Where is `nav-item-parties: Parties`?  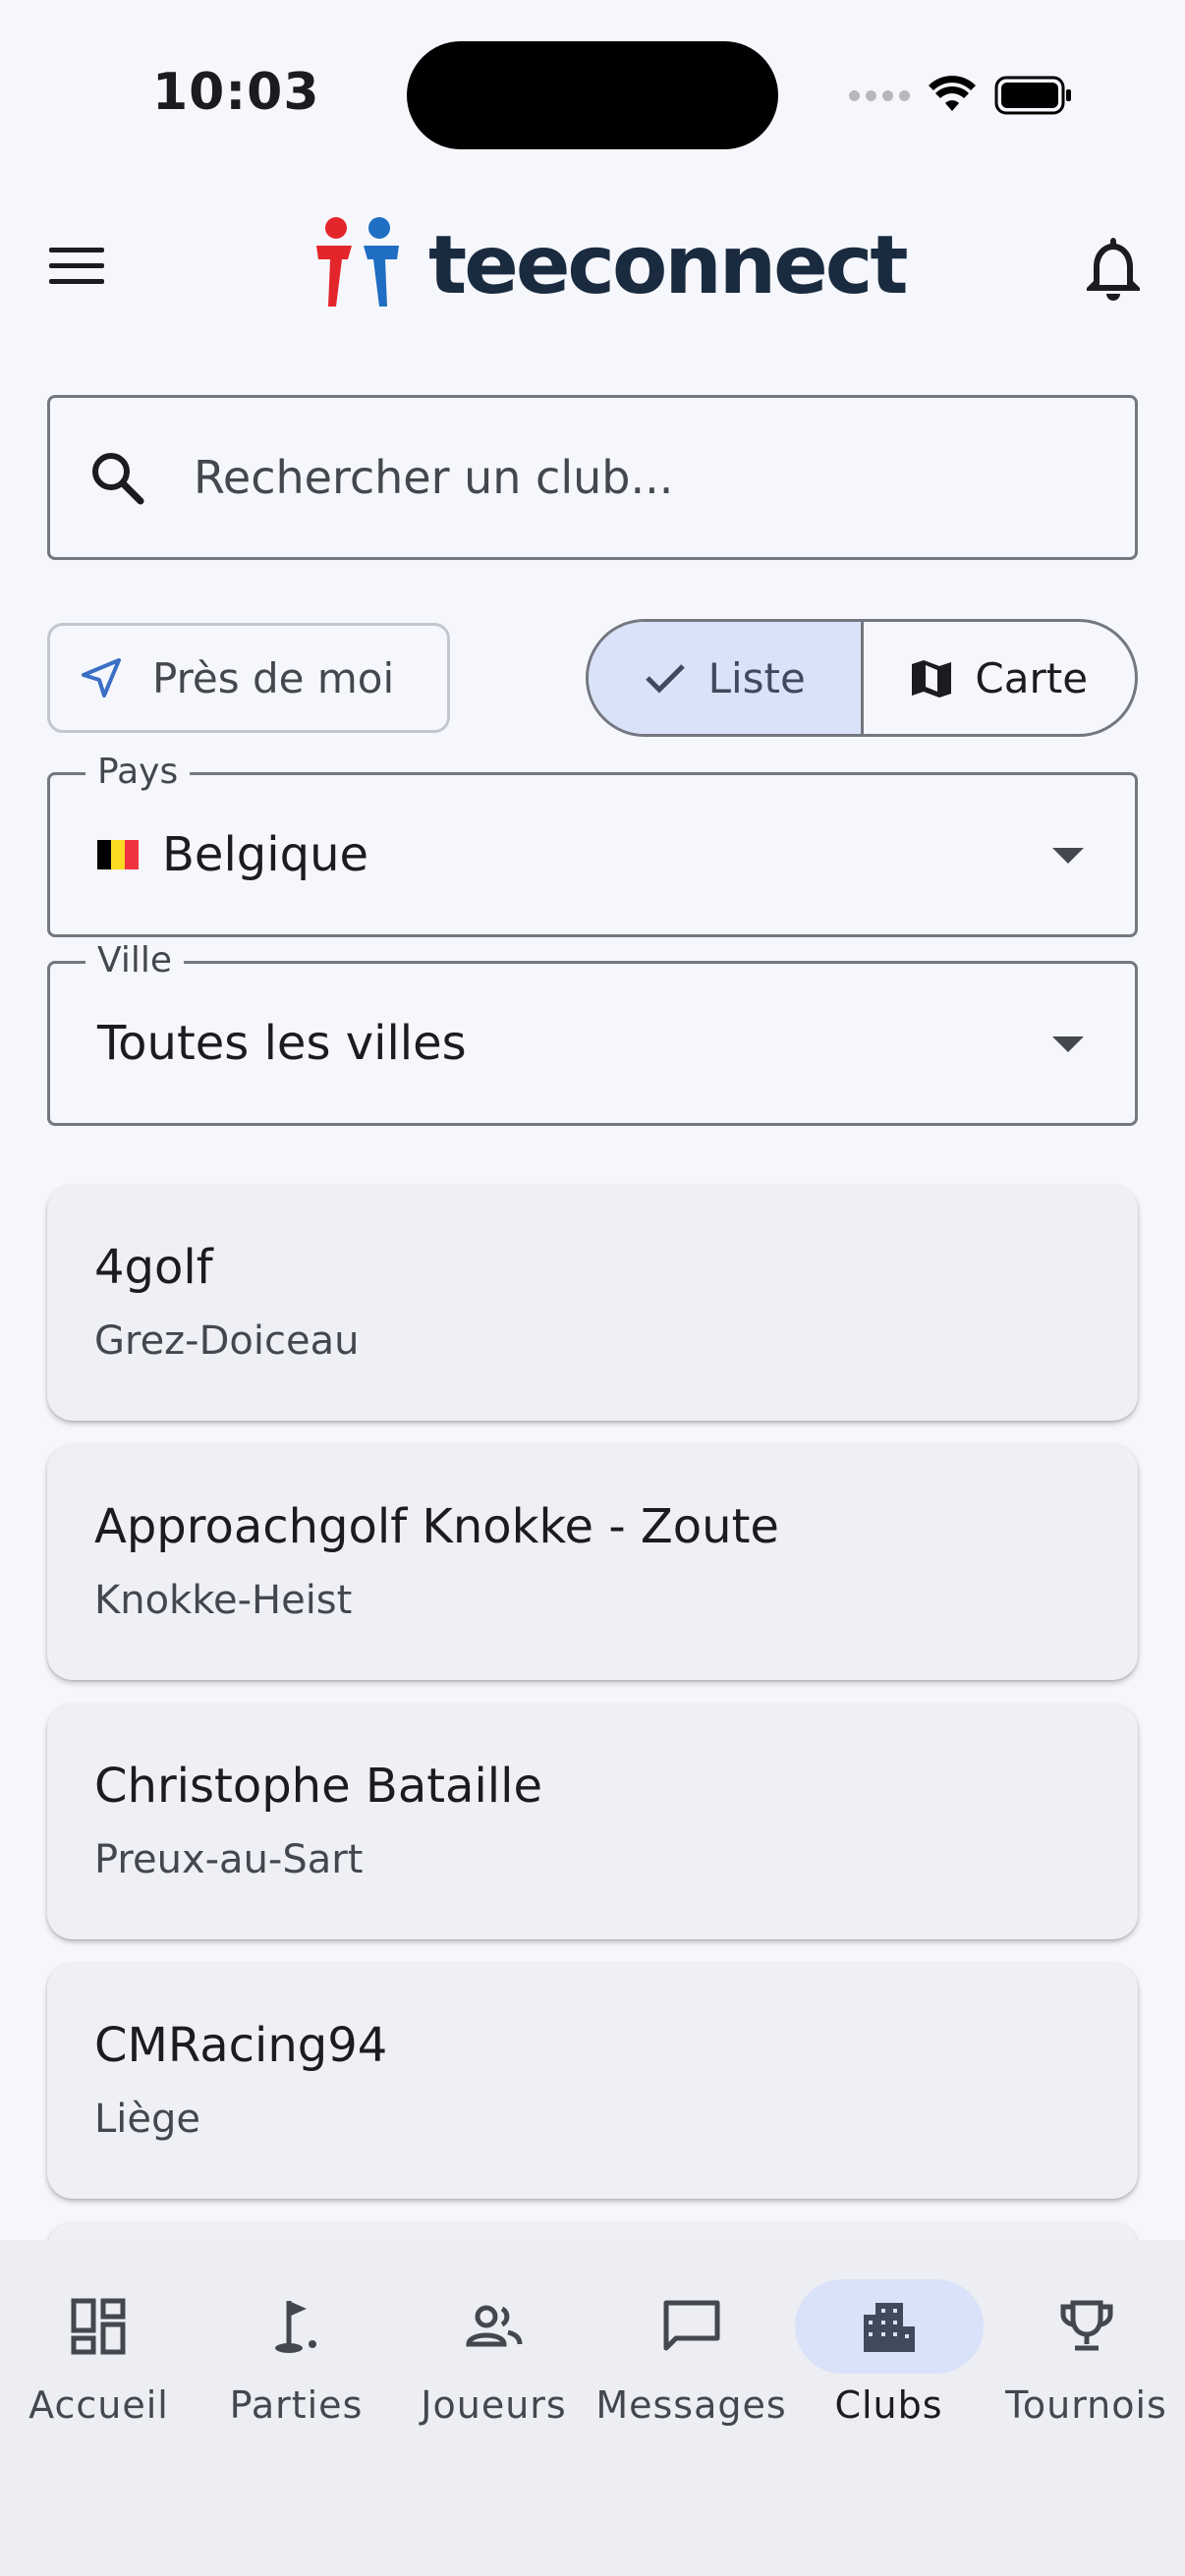
nav-item-parties: Parties is located at coordinates (296, 2427).